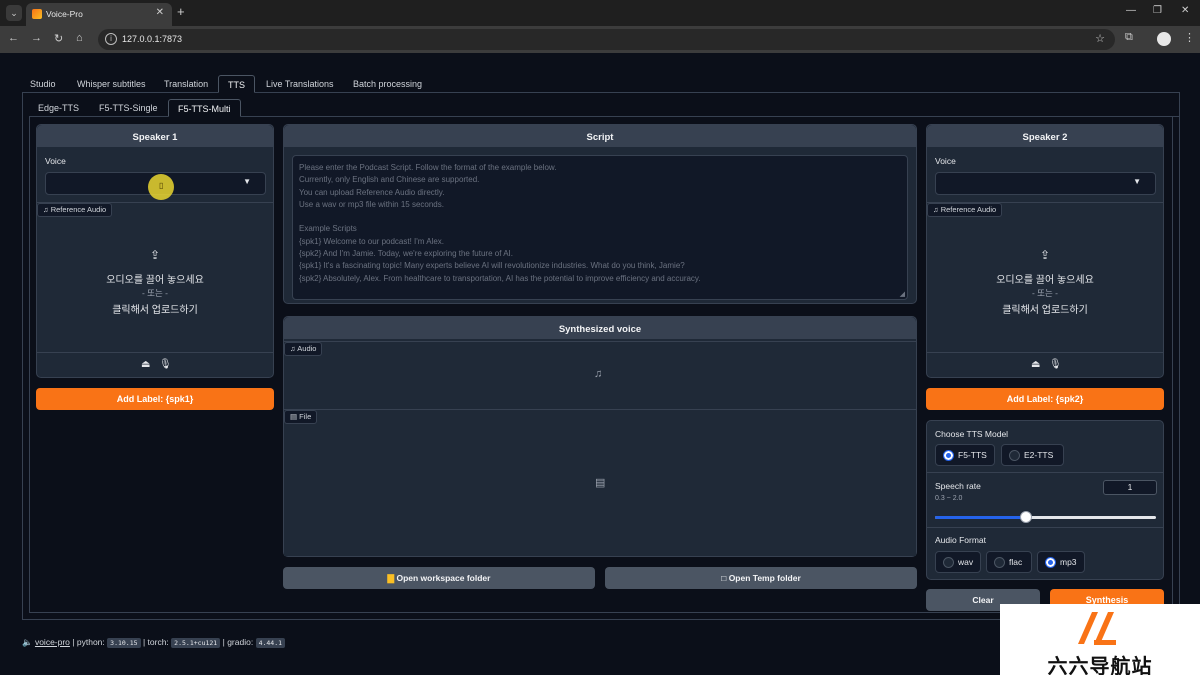 The image size is (1200, 675). I want to click on upload-icon: ⇪, so click(1045, 255).